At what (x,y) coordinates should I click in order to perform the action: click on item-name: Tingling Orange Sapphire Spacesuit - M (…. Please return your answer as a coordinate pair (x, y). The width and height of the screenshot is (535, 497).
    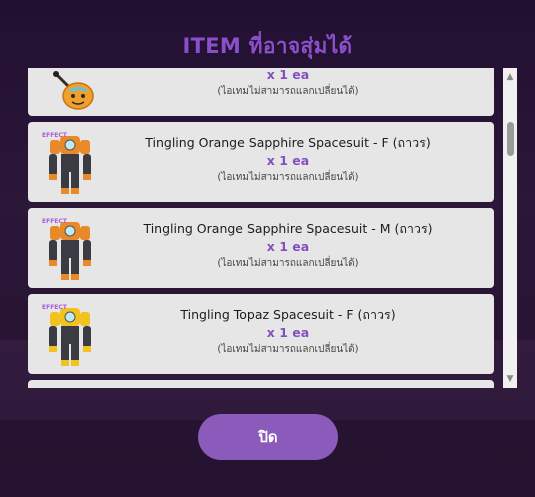
    Looking at the image, I should click on (288, 228).